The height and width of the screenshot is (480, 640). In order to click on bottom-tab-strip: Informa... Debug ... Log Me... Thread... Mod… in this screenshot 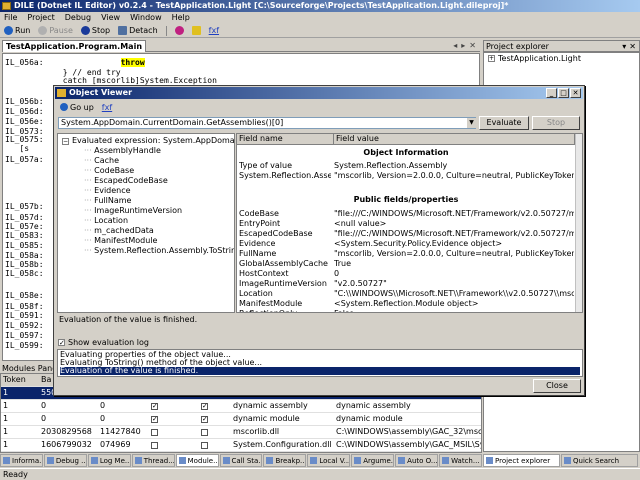, I will do `click(241, 460)`.